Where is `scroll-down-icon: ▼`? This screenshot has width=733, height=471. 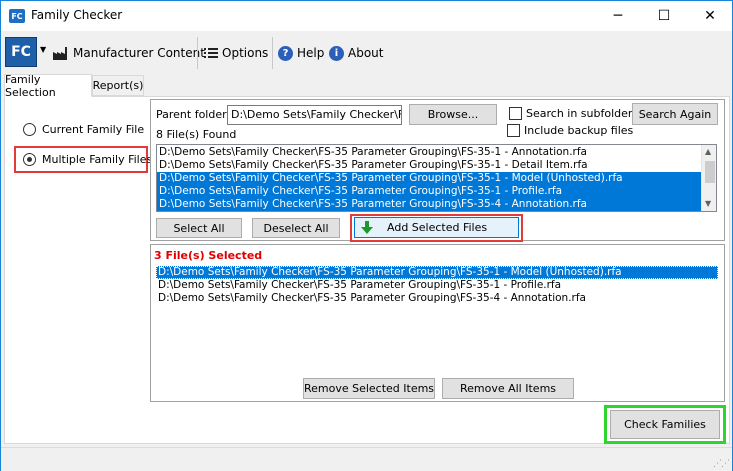
scroll-down-icon: ▼ is located at coordinates (708, 203).